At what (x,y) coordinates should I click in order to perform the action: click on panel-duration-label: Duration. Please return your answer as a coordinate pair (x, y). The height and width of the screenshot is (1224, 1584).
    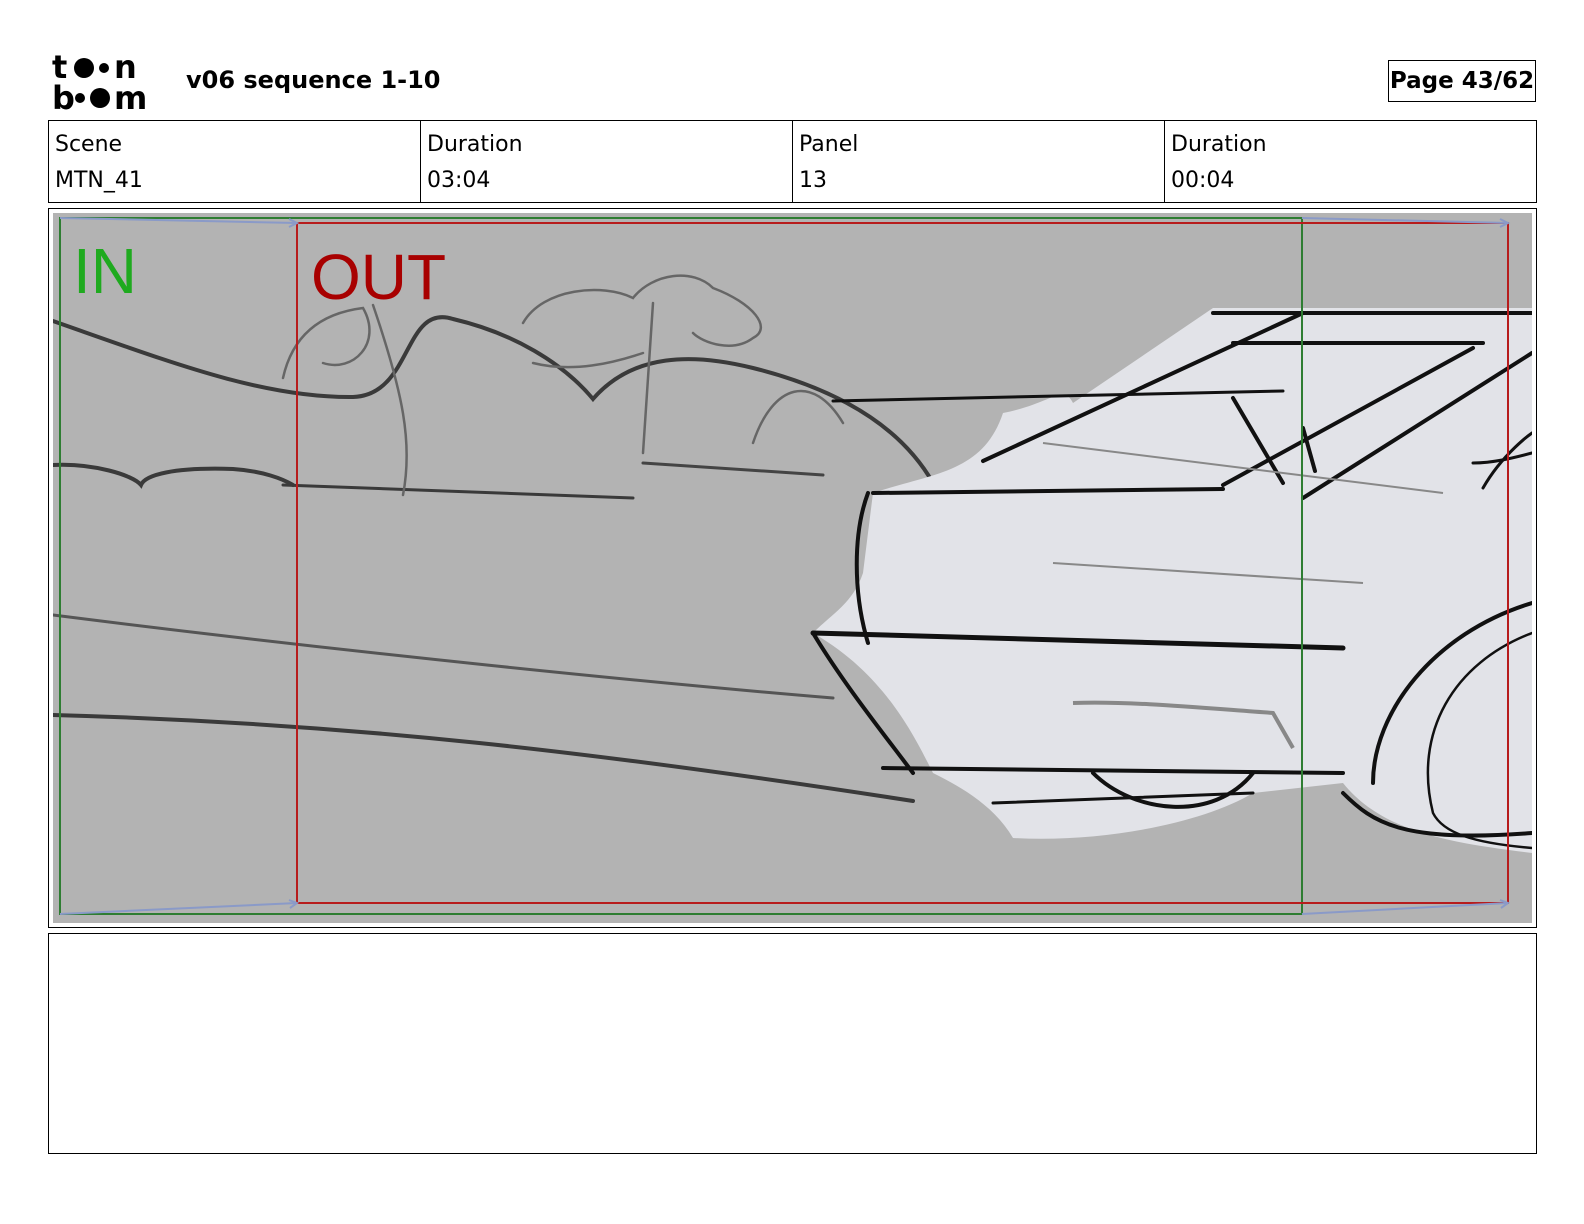
    Looking at the image, I should click on (1219, 144).